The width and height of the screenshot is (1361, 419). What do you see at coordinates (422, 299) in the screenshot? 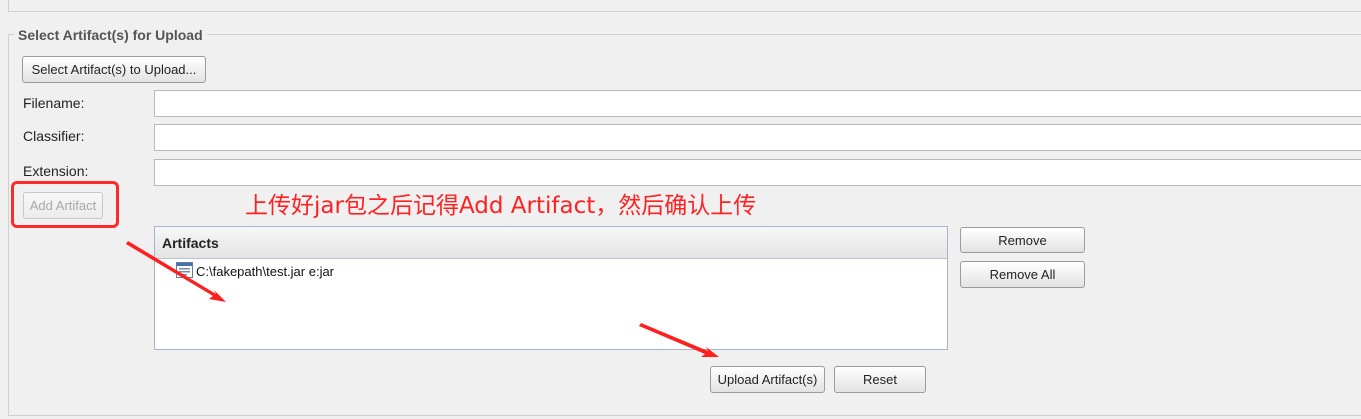
I see `red-arrows` at bounding box center [422, 299].